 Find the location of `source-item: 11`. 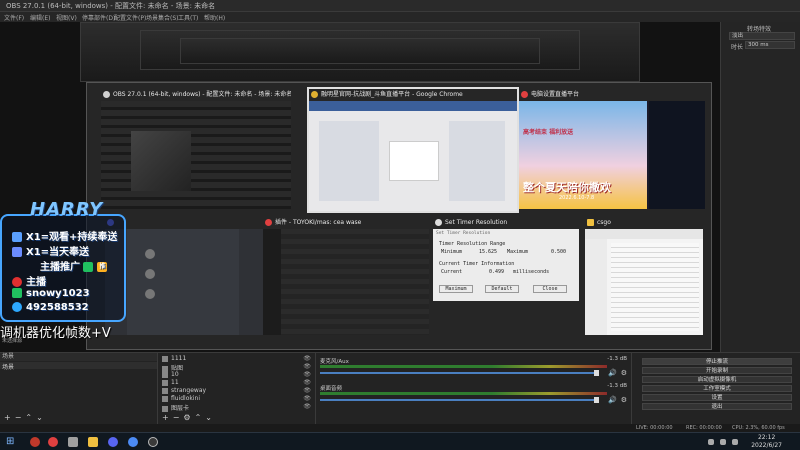

source-item: 11 is located at coordinates (170, 382).